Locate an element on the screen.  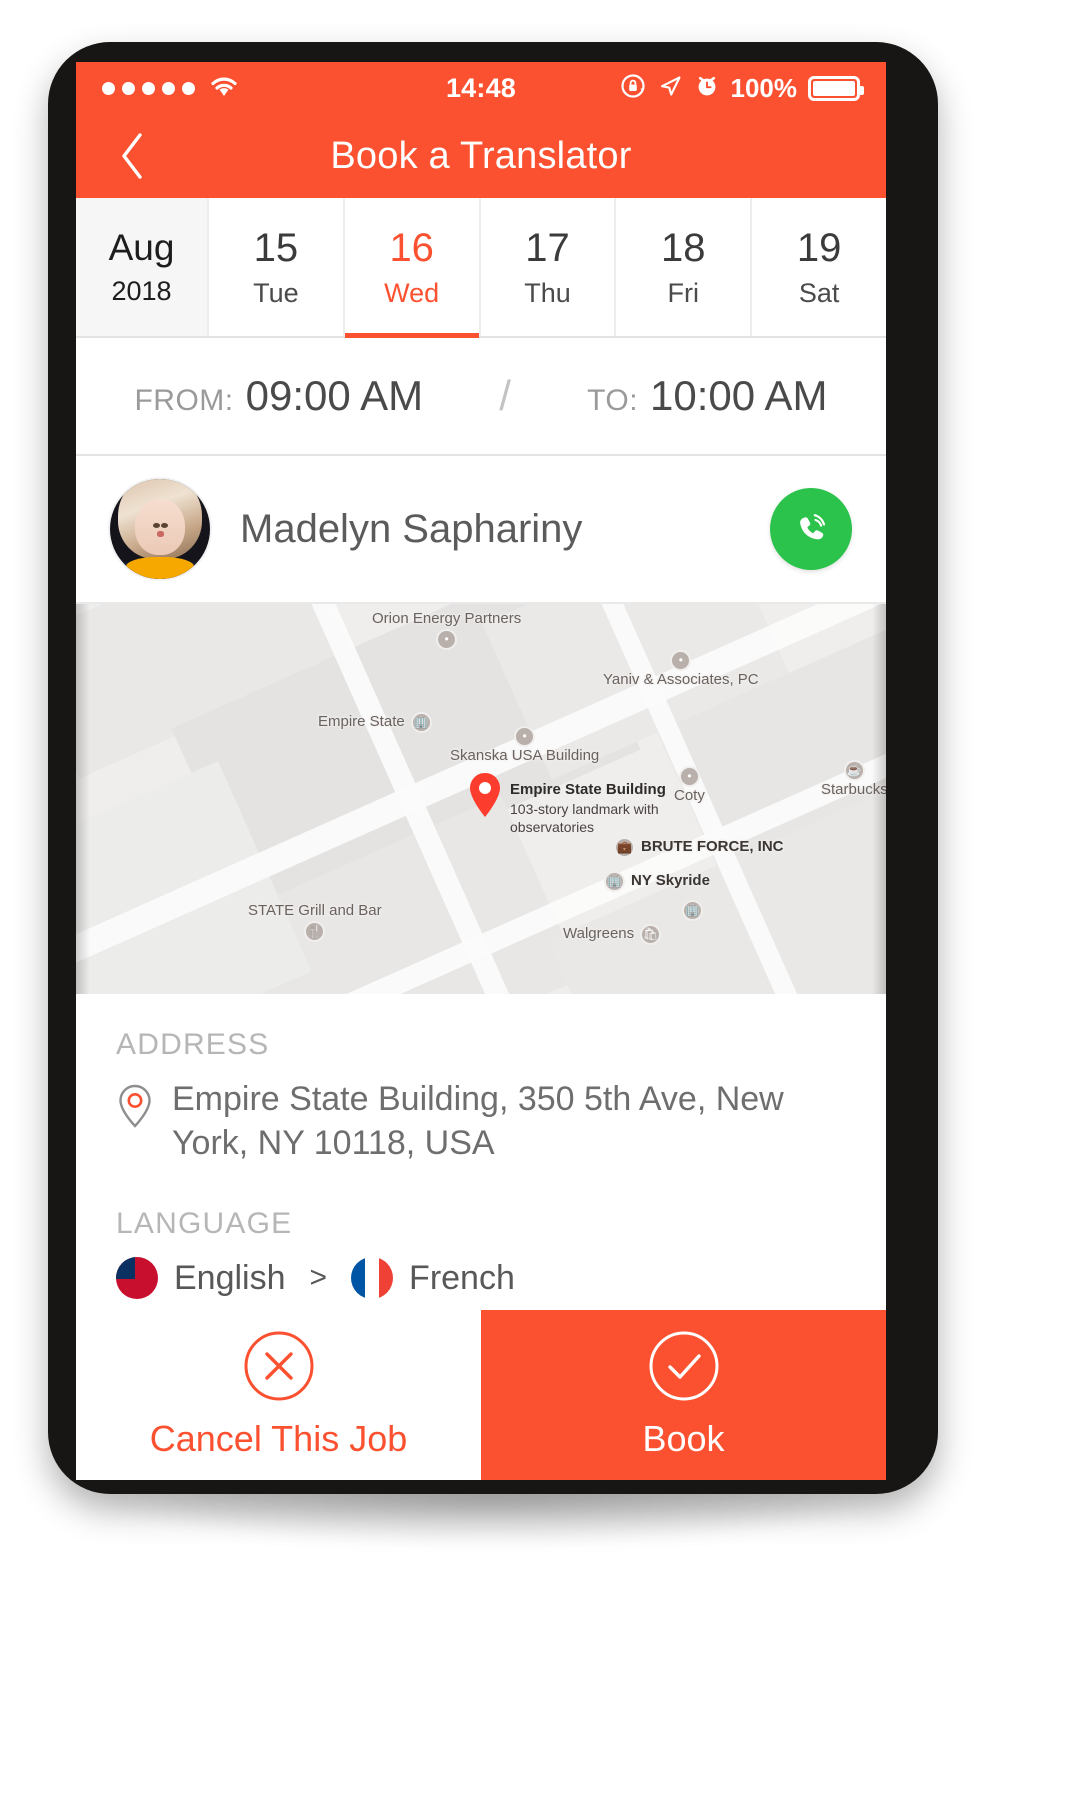
date-number: 17 is located at coordinates (547, 247).